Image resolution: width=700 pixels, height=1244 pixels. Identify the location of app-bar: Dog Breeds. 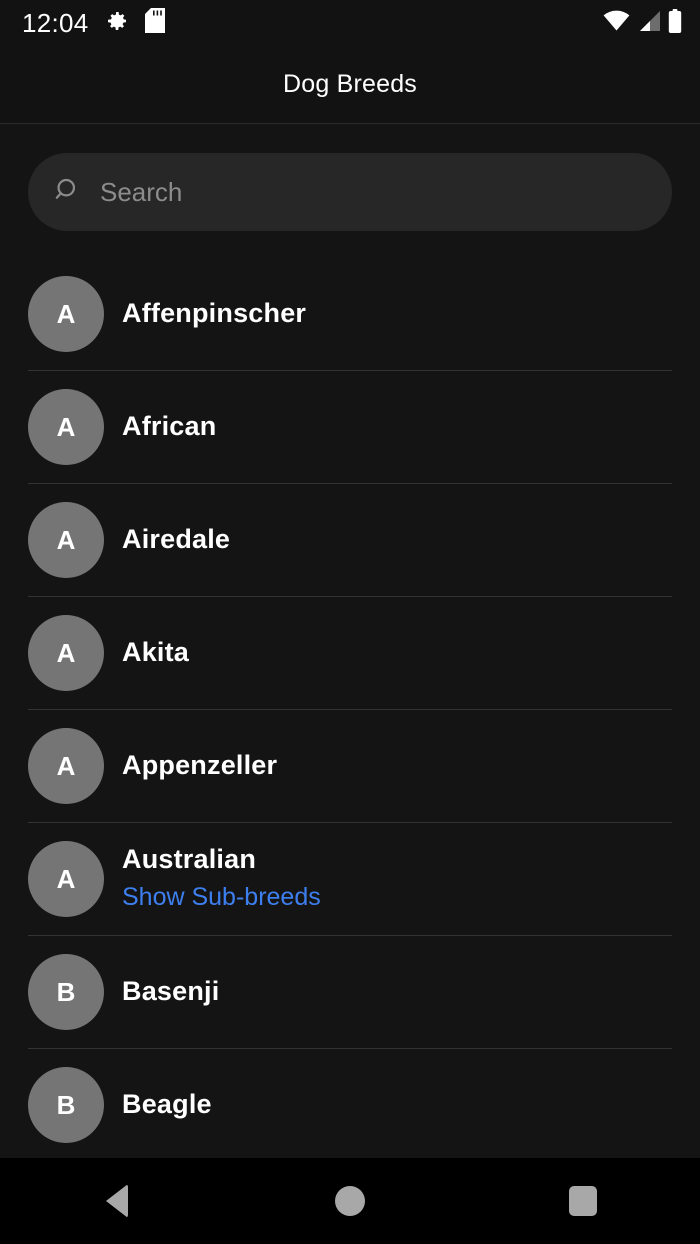
(350, 85).